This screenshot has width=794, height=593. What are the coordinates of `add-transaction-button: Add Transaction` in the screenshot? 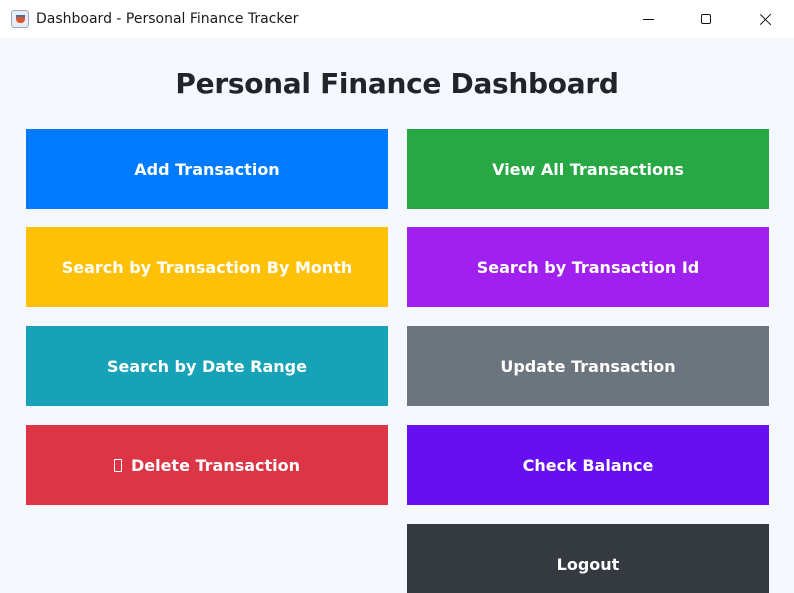 It's located at (207, 169).